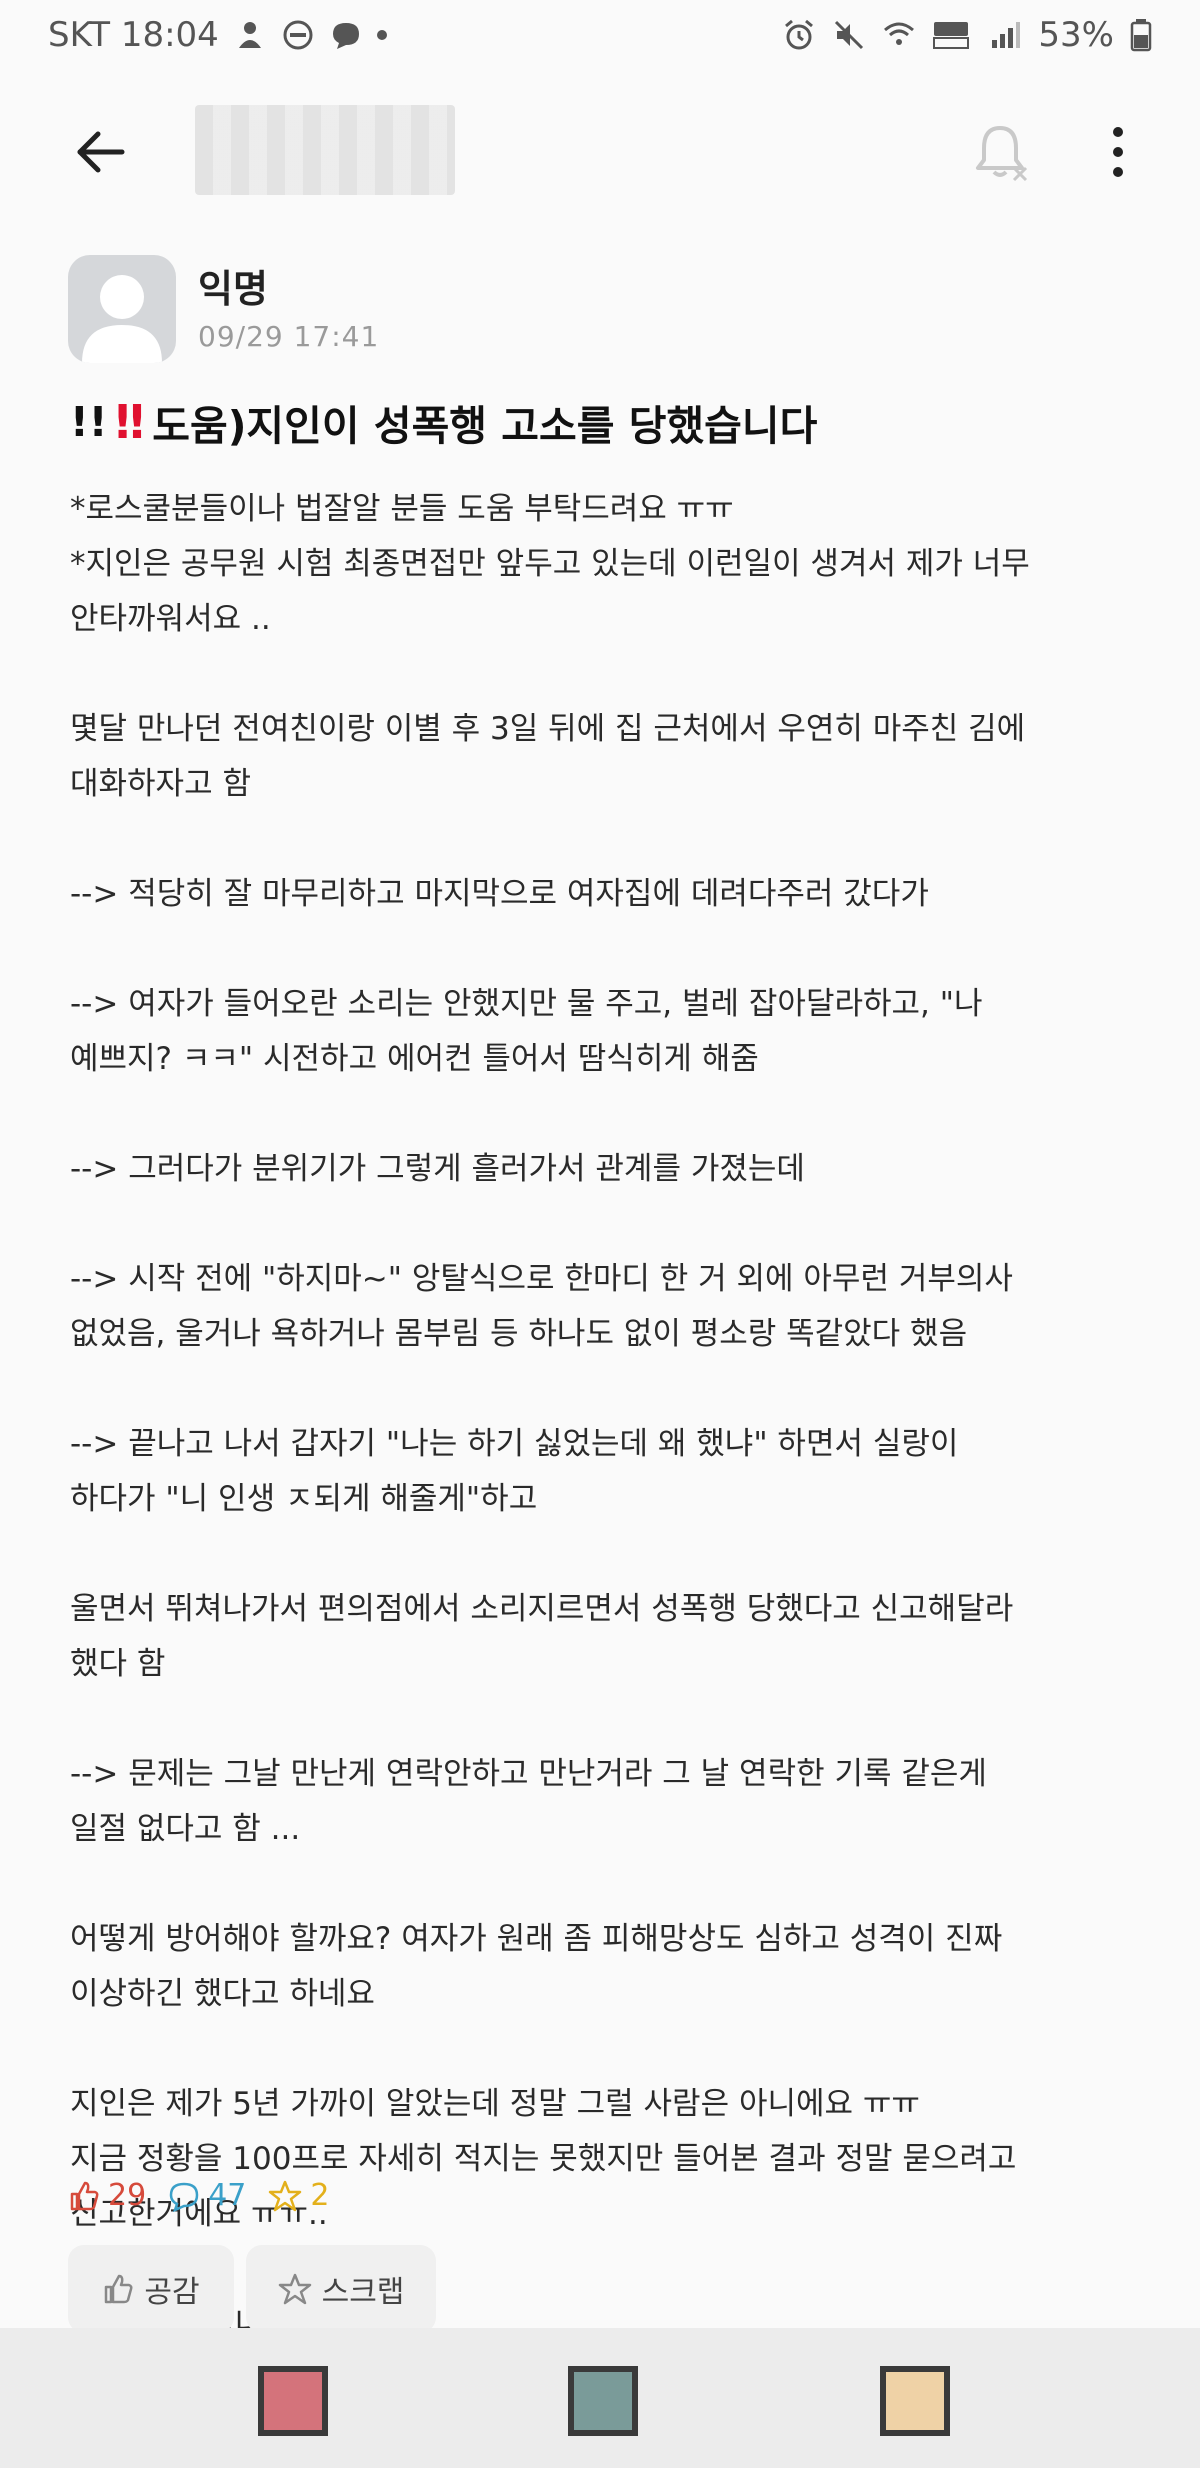 This screenshot has height=2468, width=1200. What do you see at coordinates (600, 150) in the screenshot?
I see `app-bar` at bounding box center [600, 150].